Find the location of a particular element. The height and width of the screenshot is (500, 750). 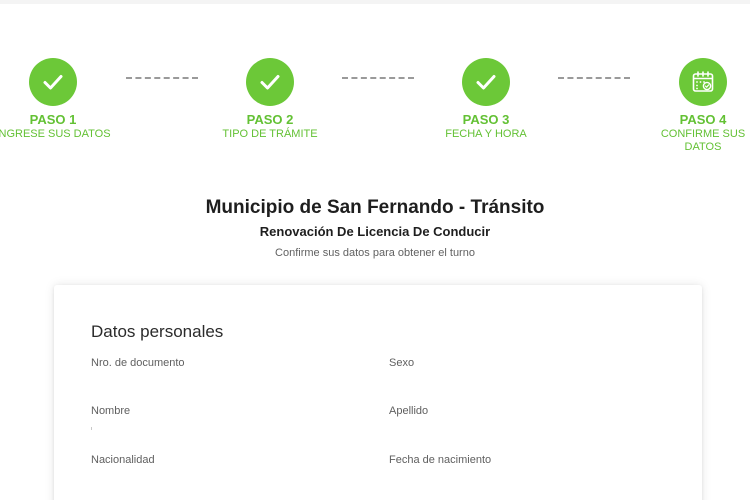

step-2-number: PASO 2 is located at coordinates (270, 119).